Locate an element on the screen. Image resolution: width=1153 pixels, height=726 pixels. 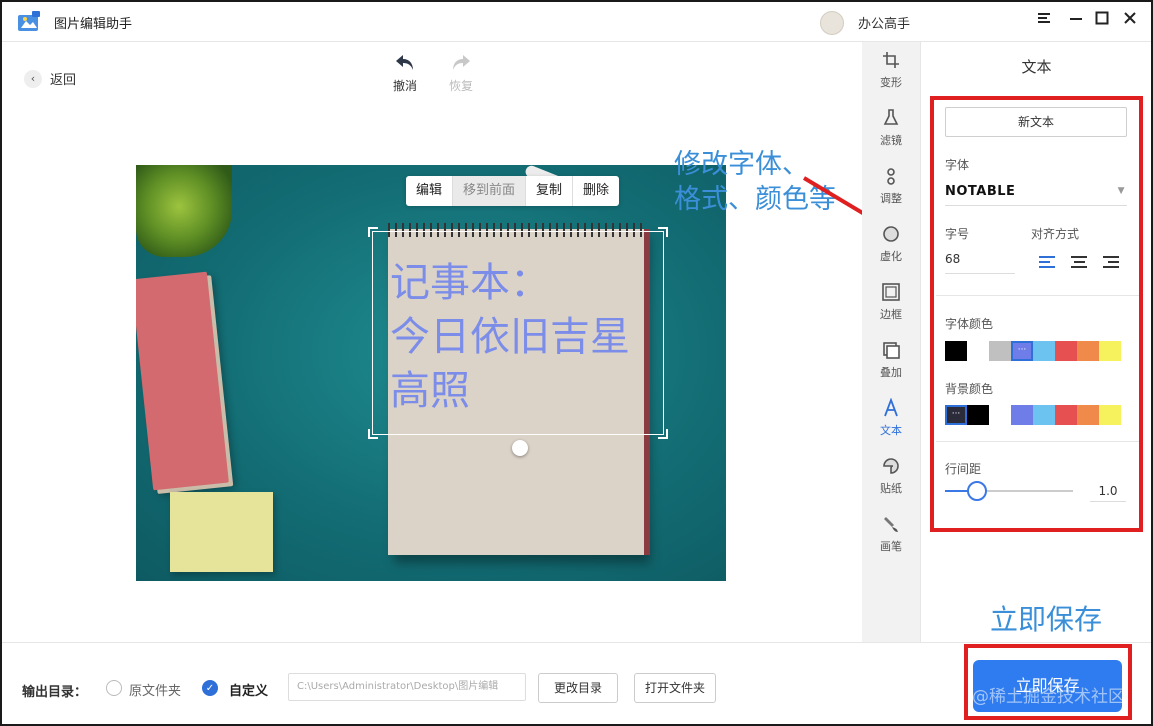
resize-handle-br is located at coordinates (663, 434).